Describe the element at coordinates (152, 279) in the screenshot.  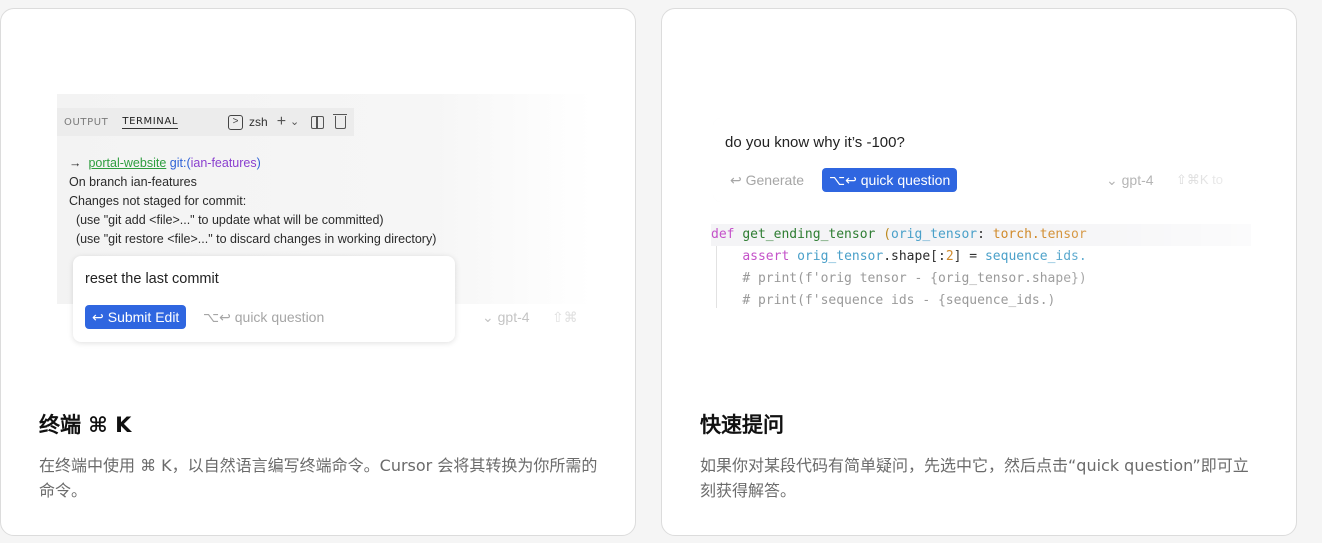
I see `cmdk-input: reset the last commit` at that location.